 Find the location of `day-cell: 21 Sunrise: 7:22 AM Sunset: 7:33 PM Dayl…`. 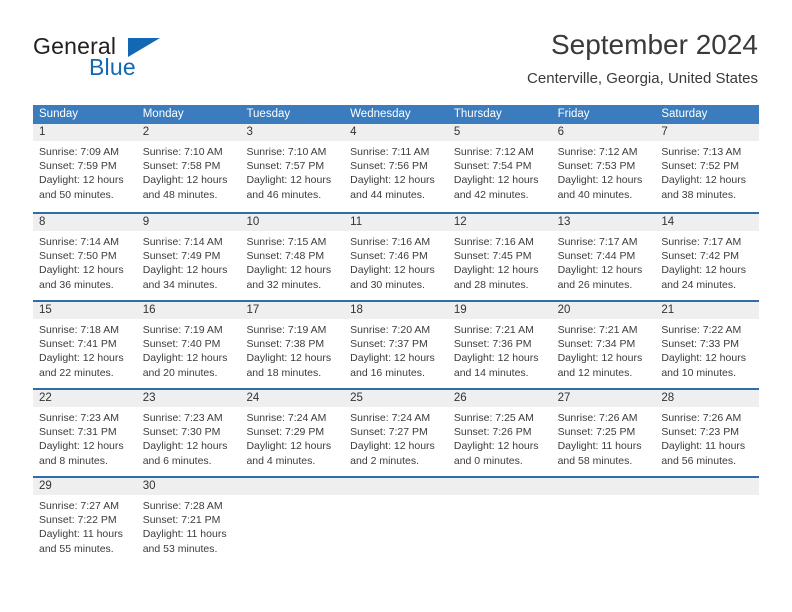

day-cell: 21 Sunrise: 7:22 AM Sunset: 7:33 PM Dayl… is located at coordinates (707, 345).